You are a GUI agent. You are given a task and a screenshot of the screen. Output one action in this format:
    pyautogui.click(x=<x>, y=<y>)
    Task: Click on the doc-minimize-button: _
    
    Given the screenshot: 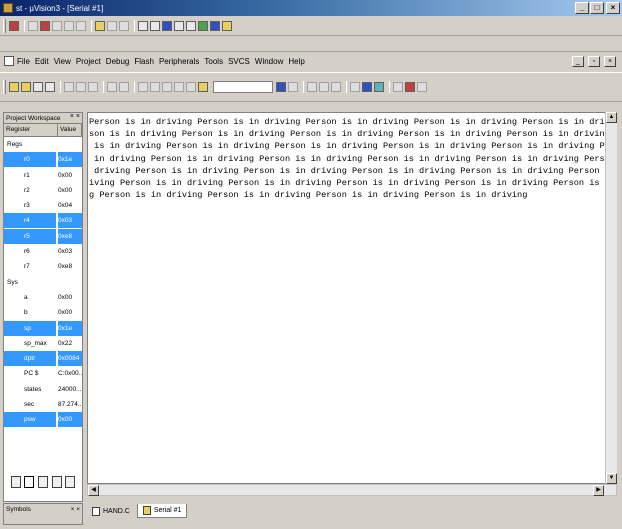 What is the action you would take?
    pyautogui.click(x=578, y=61)
    